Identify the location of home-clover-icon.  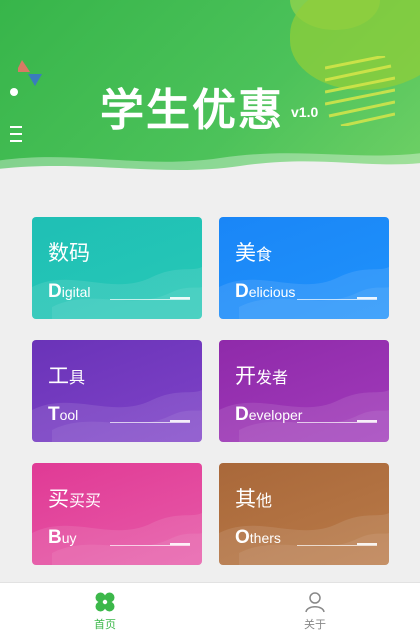
(105, 602).